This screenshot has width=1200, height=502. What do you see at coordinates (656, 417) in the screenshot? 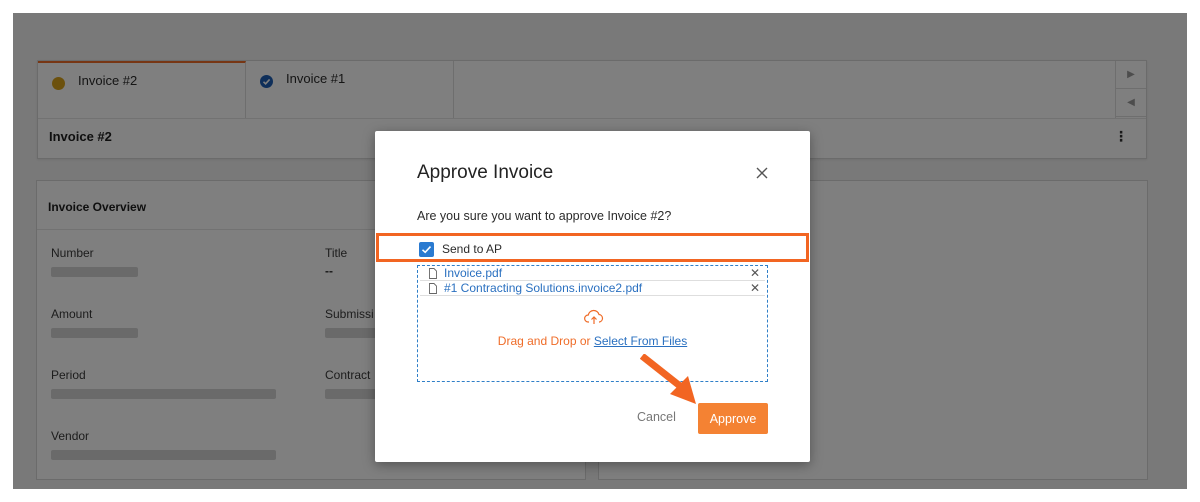
I see `cancel-button: Cancel` at bounding box center [656, 417].